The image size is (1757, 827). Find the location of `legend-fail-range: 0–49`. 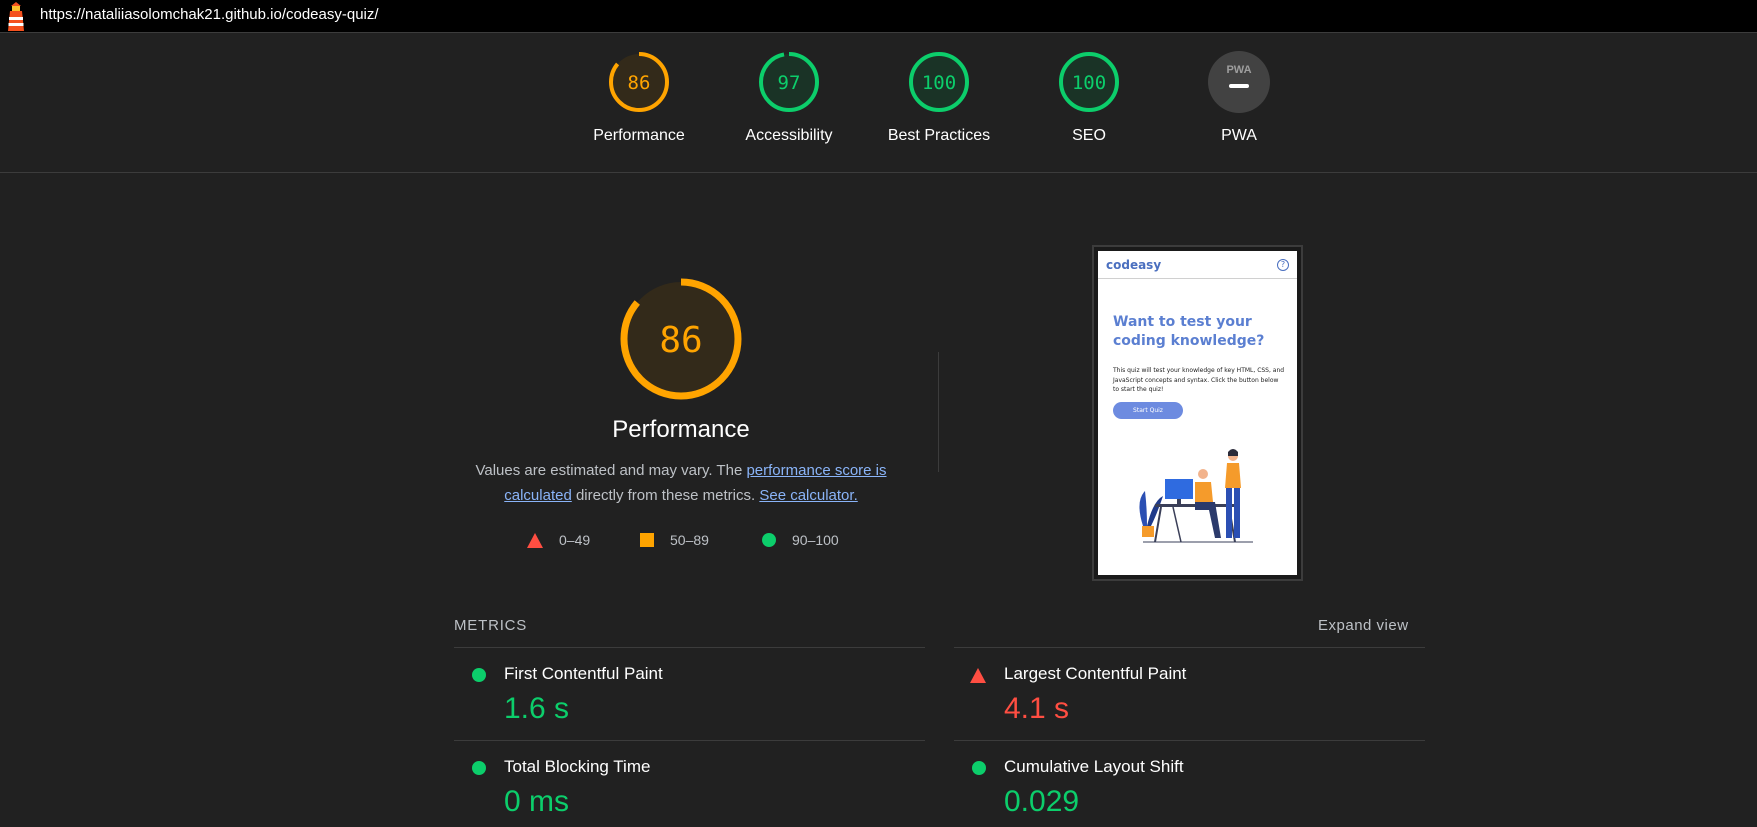

legend-fail-range: 0–49 is located at coordinates (575, 540).